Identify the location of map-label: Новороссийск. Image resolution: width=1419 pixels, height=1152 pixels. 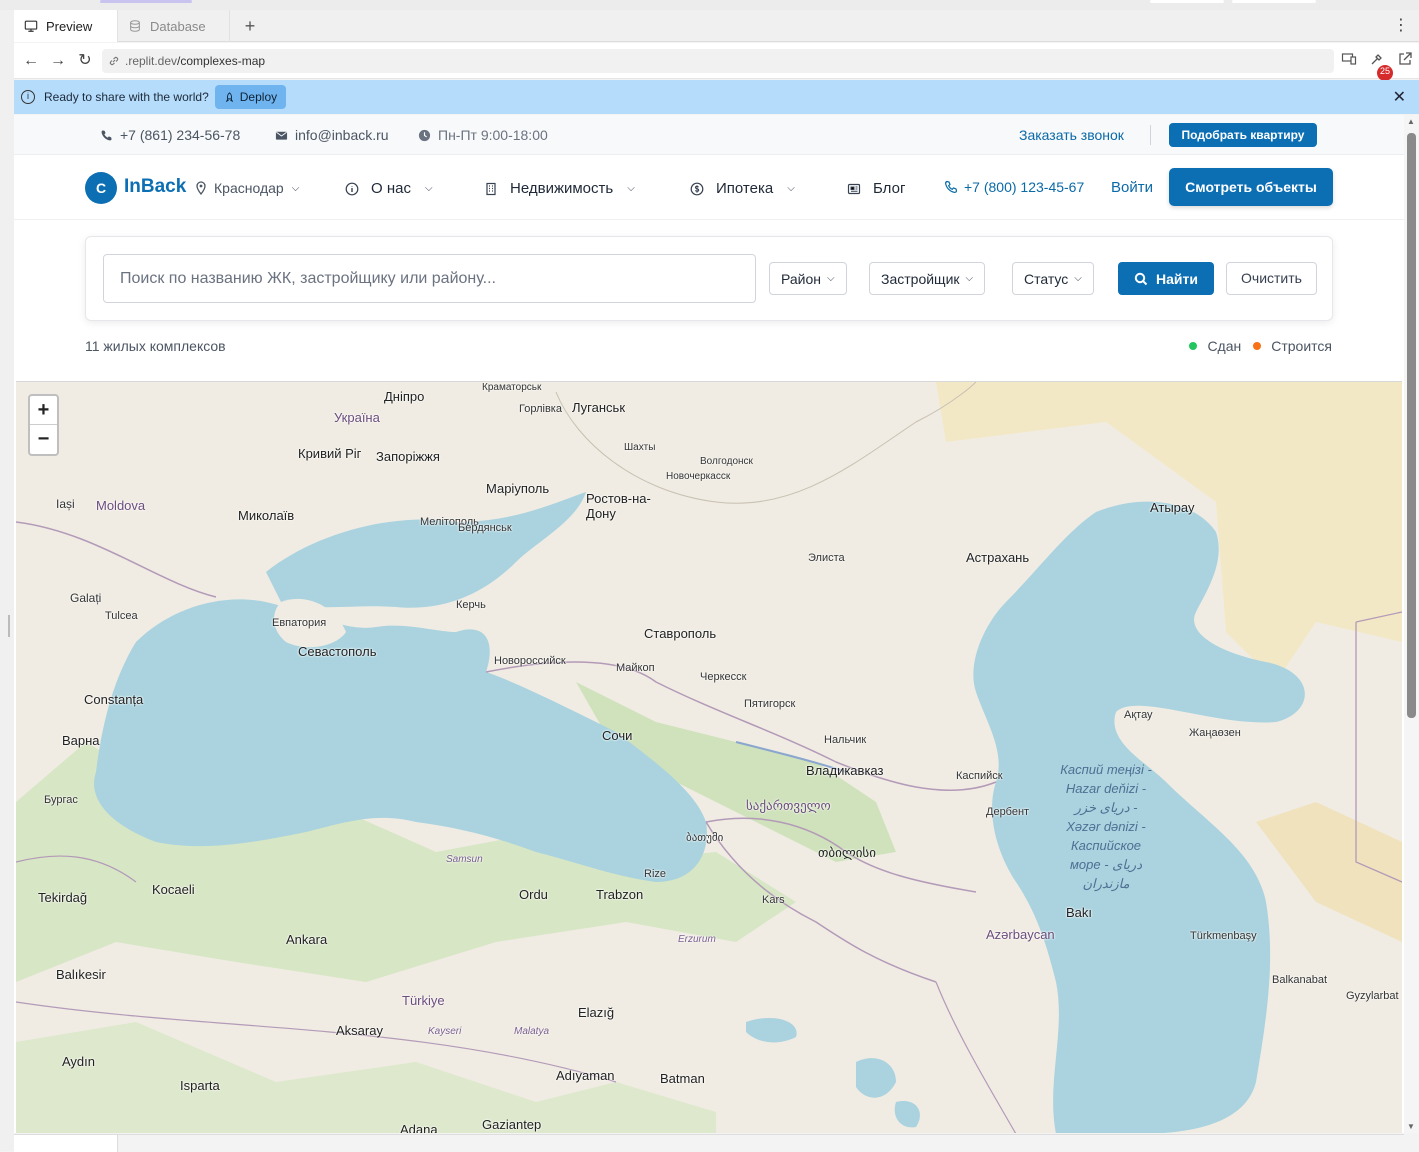
(530, 661).